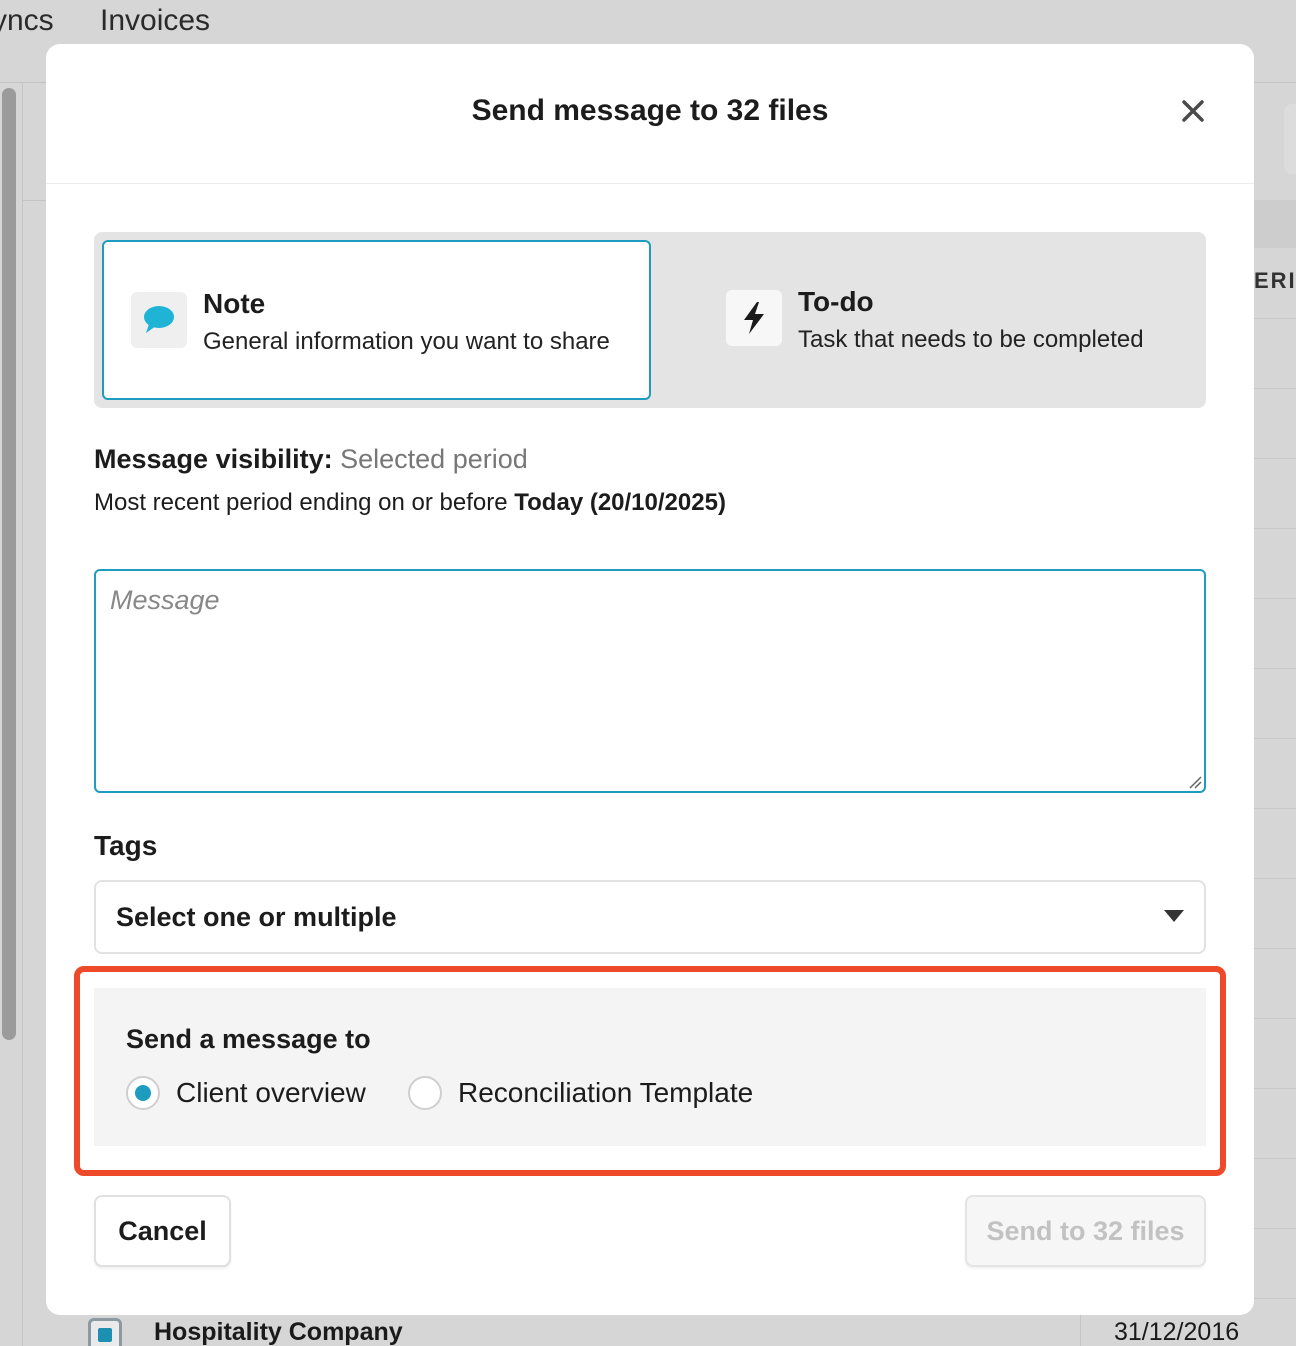  What do you see at coordinates (159, 320) in the screenshot?
I see `speech-bubble-icon` at bounding box center [159, 320].